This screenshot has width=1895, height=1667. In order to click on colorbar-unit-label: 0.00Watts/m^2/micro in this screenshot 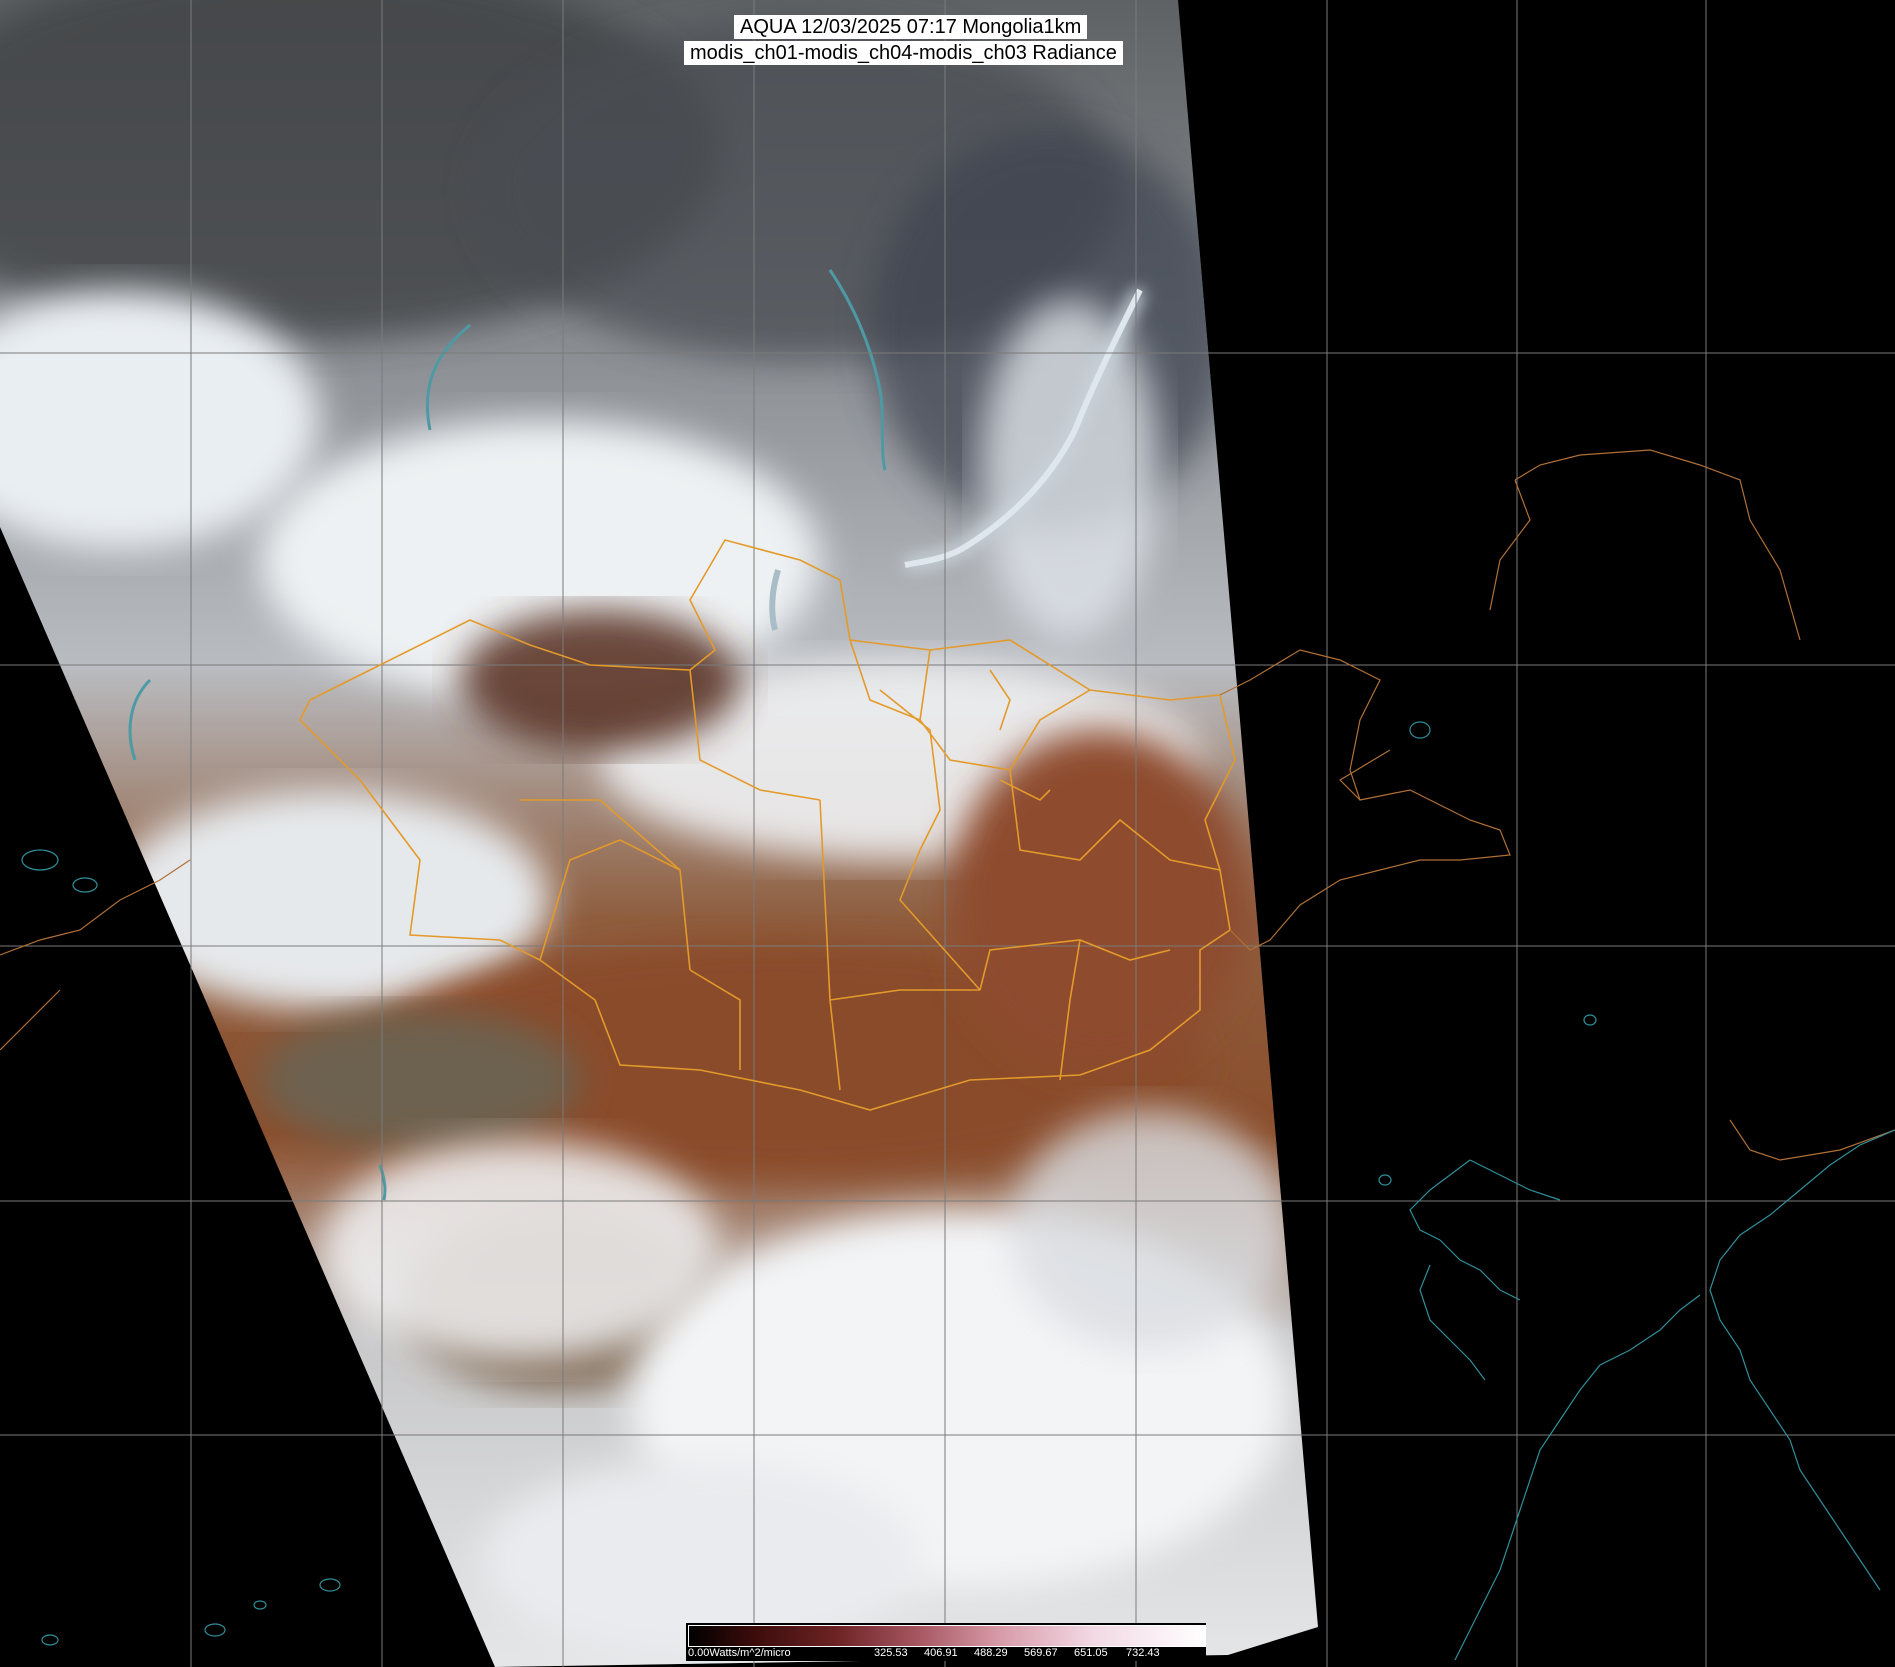, I will do `click(739, 1653)`.